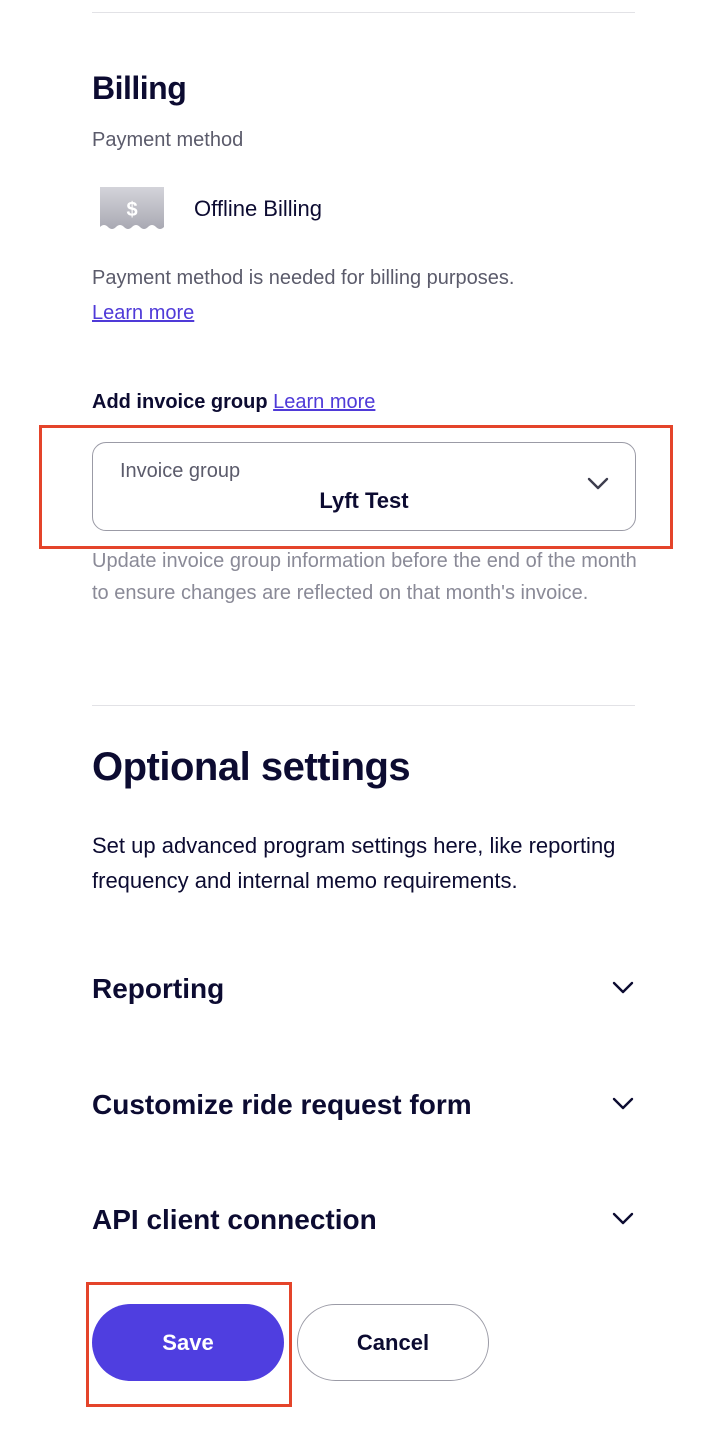  What do you see at coordinates (363, 12) in the screenshot?
I see `top-divider` at bounding box center [363, 12].